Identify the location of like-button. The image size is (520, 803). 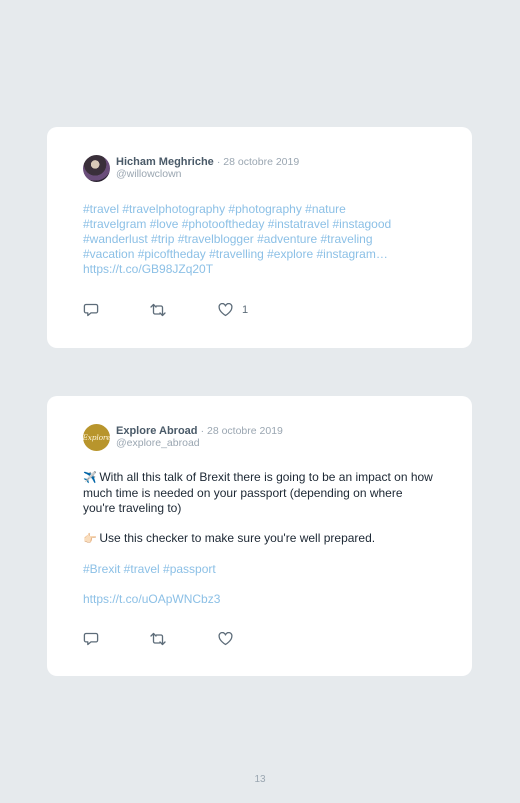
(225, 639).